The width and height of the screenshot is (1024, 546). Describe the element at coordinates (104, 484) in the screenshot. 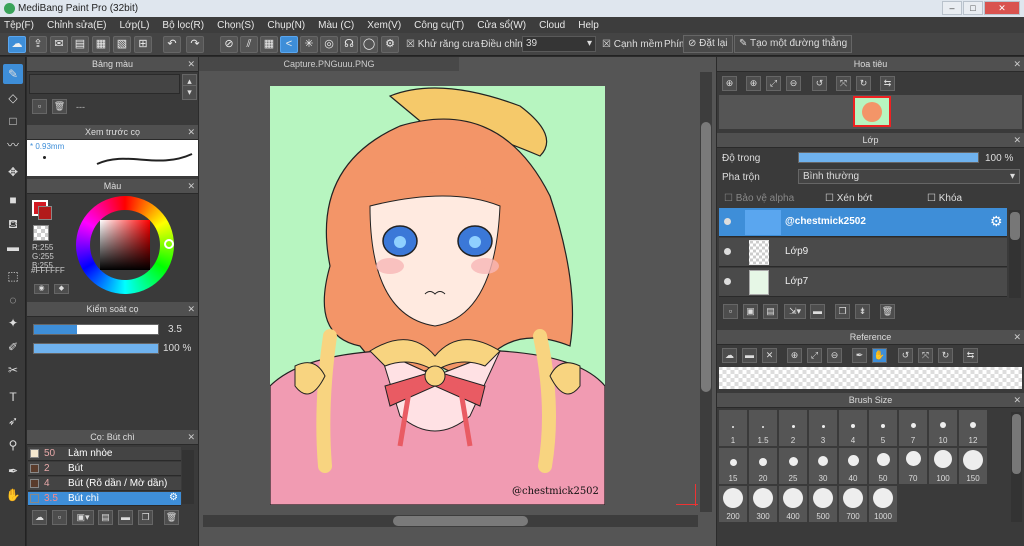

I see `brush-list-item: 4 Bút (Rõ dần / Mờ dần)` at that location.